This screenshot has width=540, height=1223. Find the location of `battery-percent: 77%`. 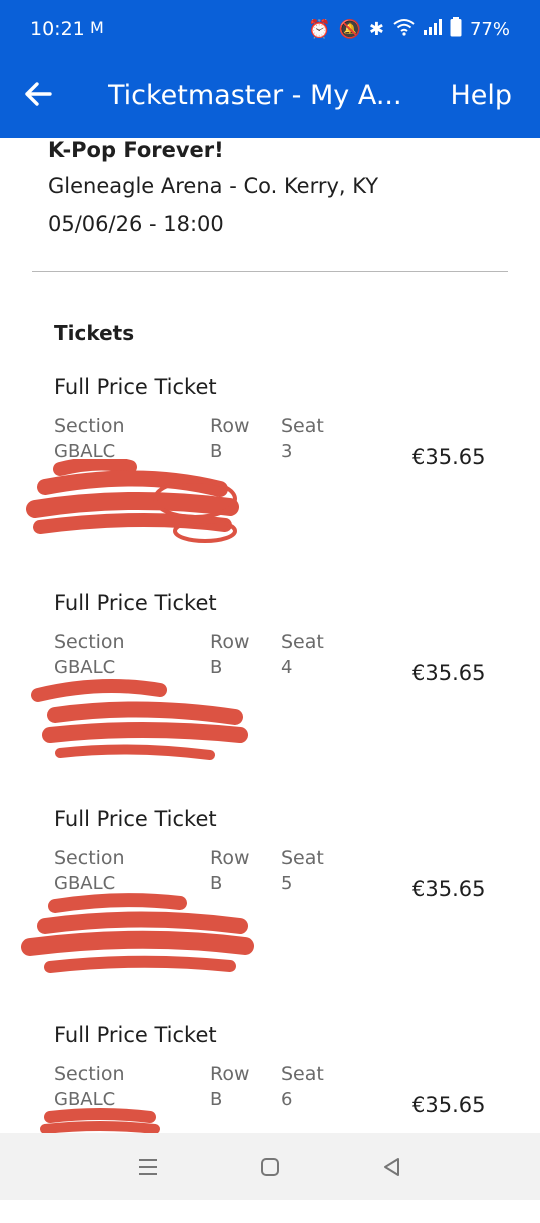

battery-percent: 77% is located at coordinates (489, 29).